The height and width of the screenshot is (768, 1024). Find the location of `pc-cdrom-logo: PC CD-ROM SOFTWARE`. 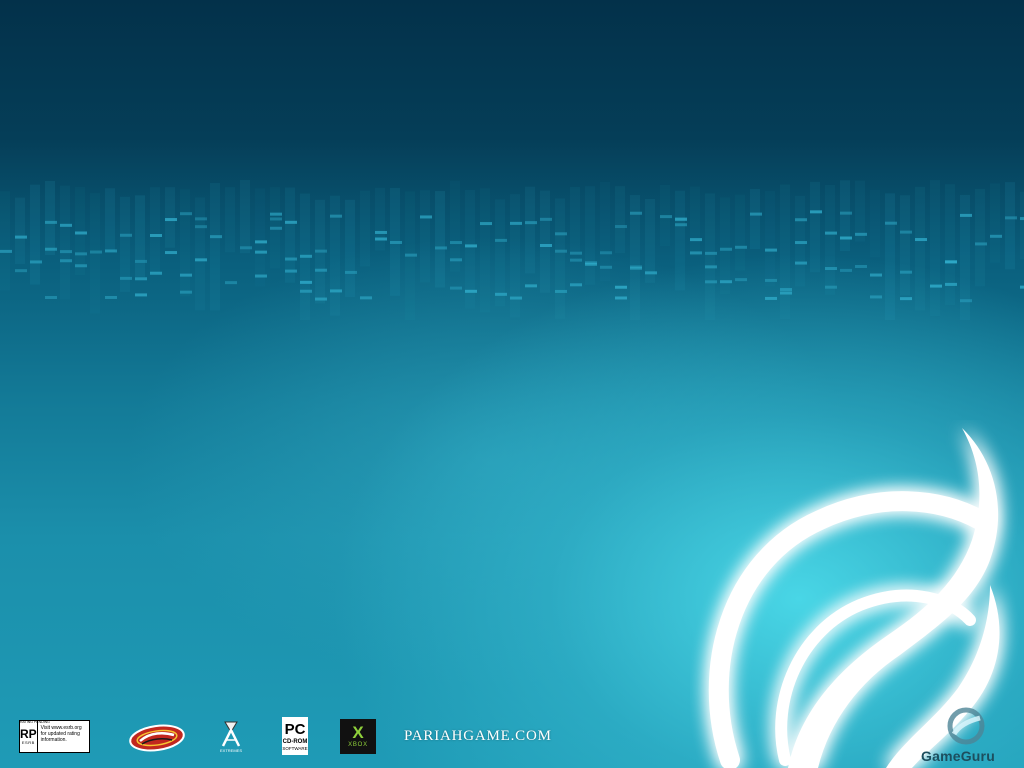

pc-cdrom-logo: PC CD-ROM SOFTWARE is located at coordinates (295, 736).